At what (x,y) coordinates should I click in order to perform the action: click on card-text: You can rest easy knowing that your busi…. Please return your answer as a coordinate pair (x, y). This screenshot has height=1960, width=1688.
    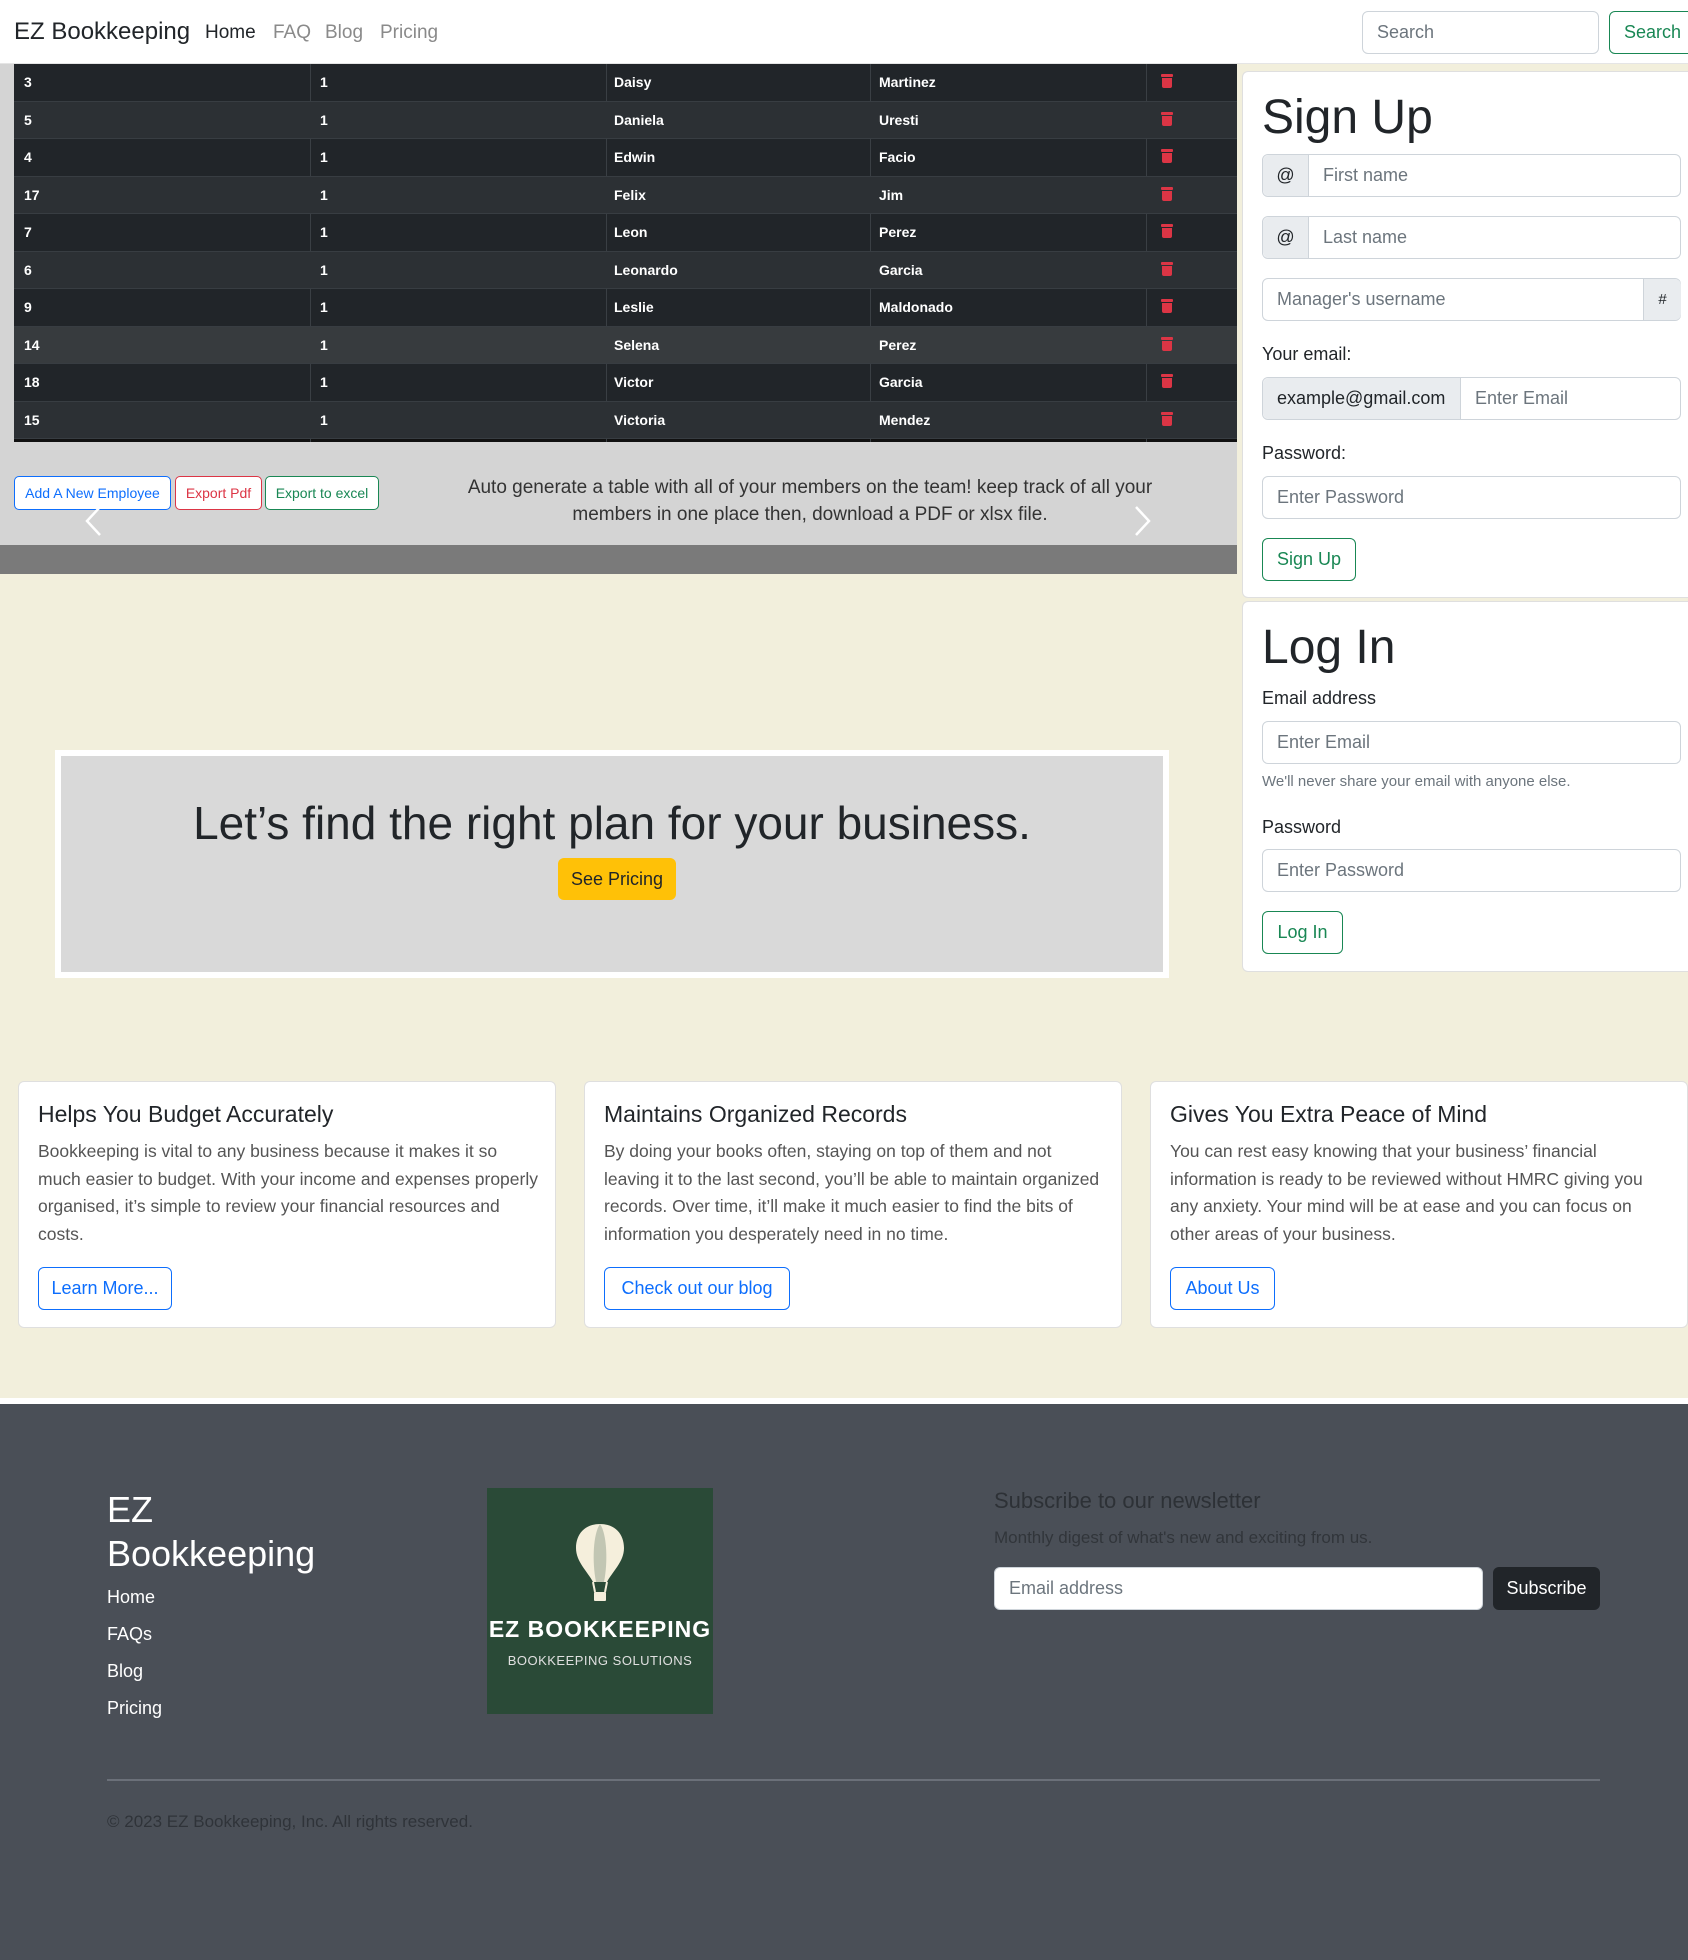
    Looking at the image, I should click on (1406, 1192).